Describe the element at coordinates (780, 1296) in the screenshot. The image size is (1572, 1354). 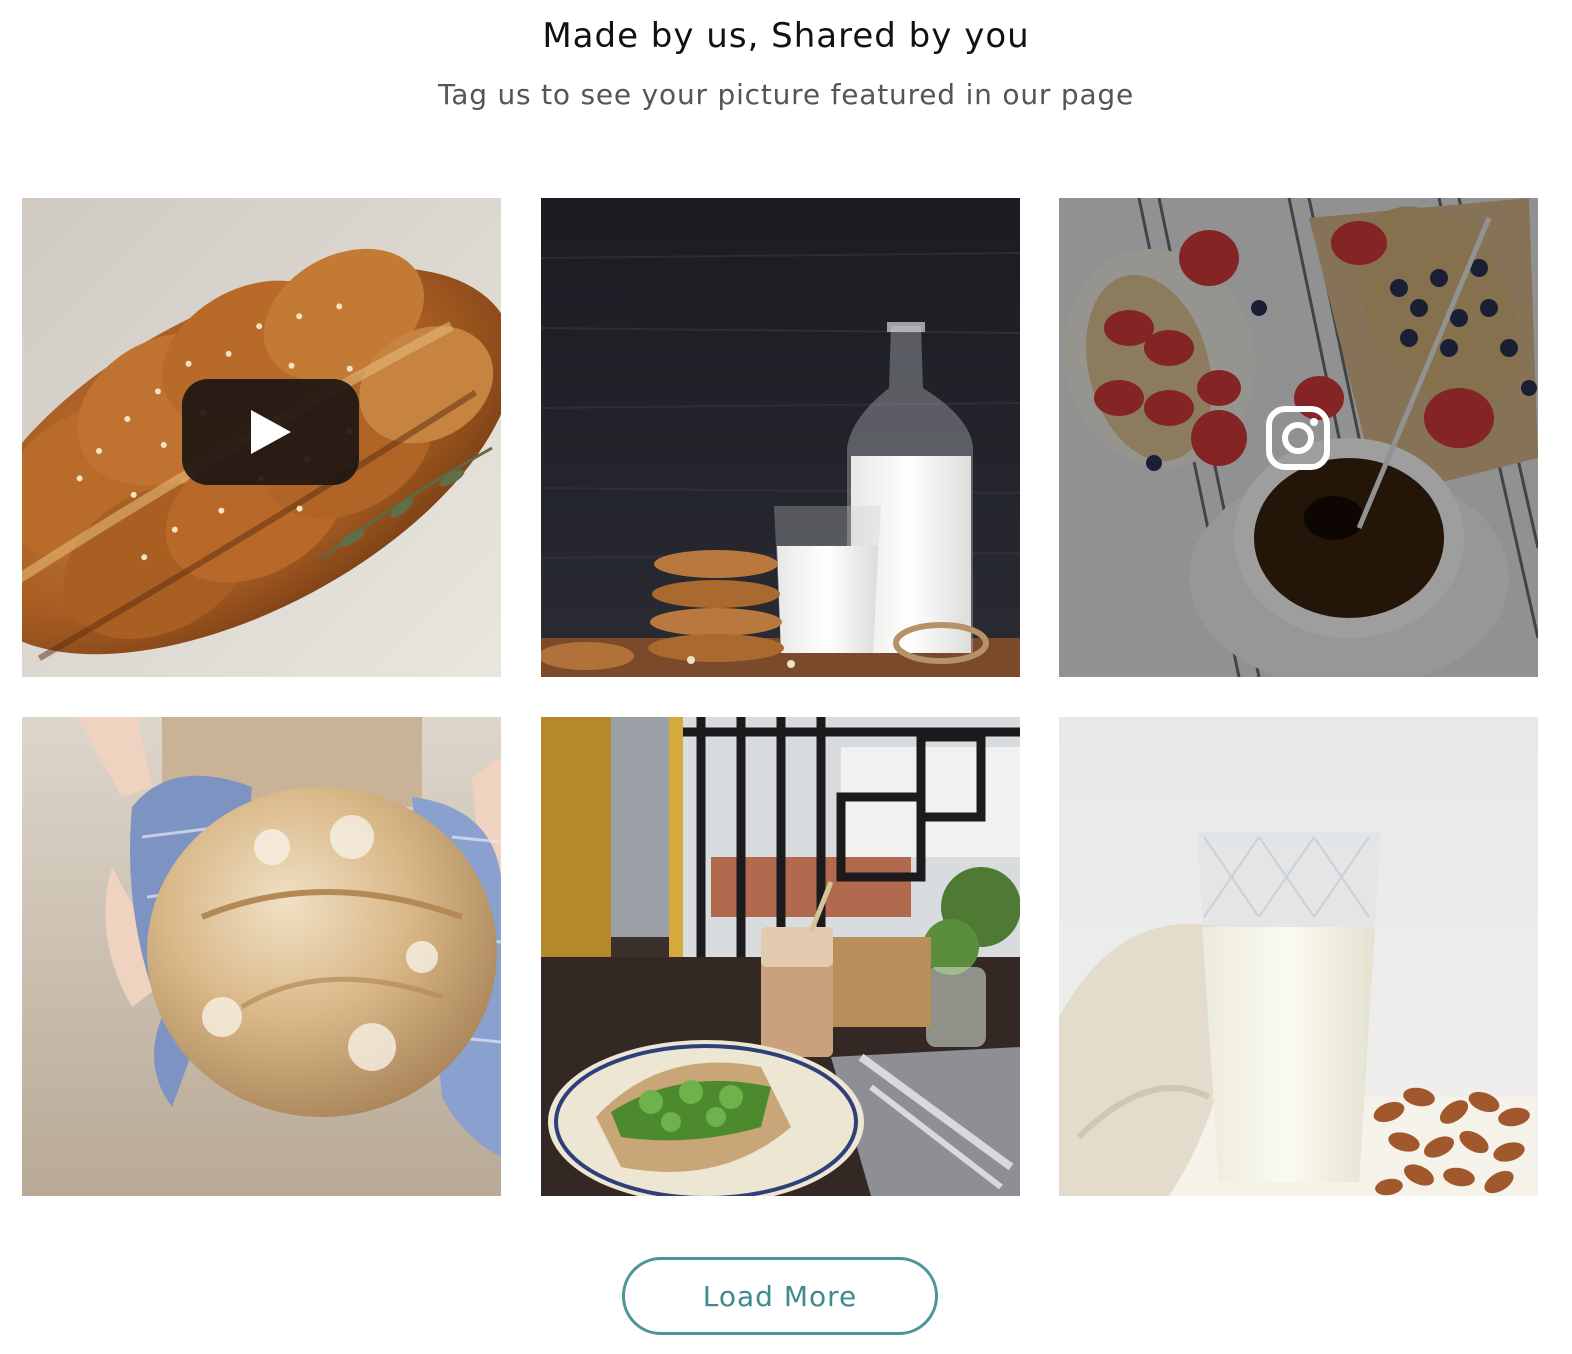
I see `load-more-button: Load More` at that location.